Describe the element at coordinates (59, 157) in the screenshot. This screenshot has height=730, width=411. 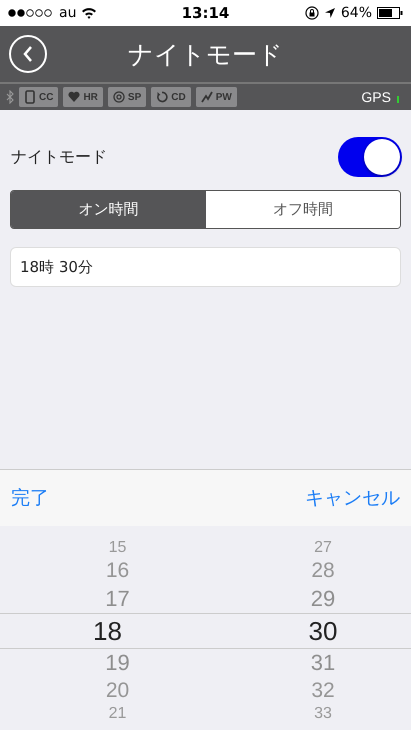
I see `setting-label: ナイトモード` at that location.